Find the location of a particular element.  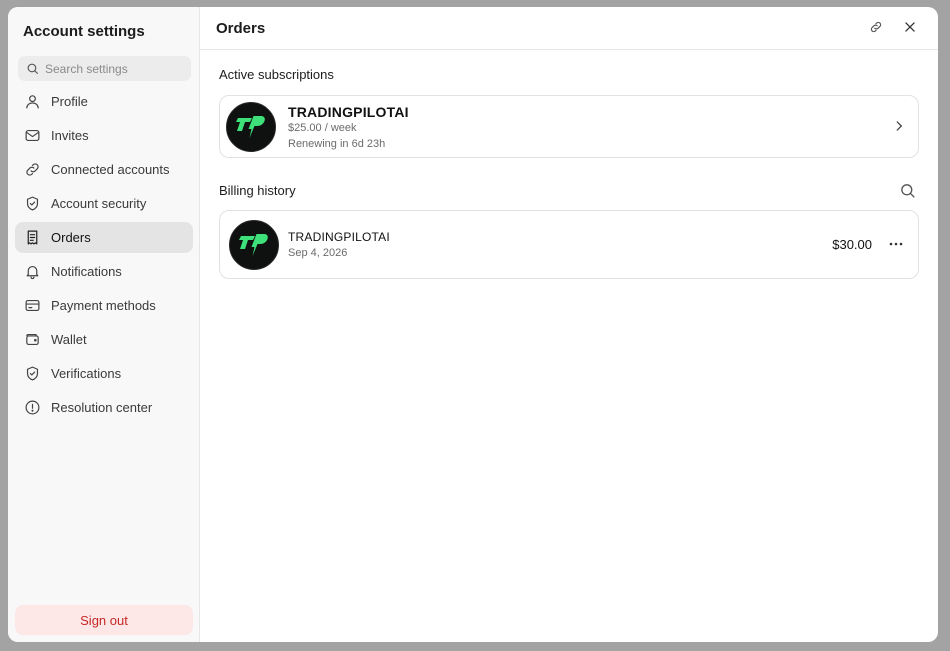

subscription-price: $25.00 / week is located at coordinates (322, 128).